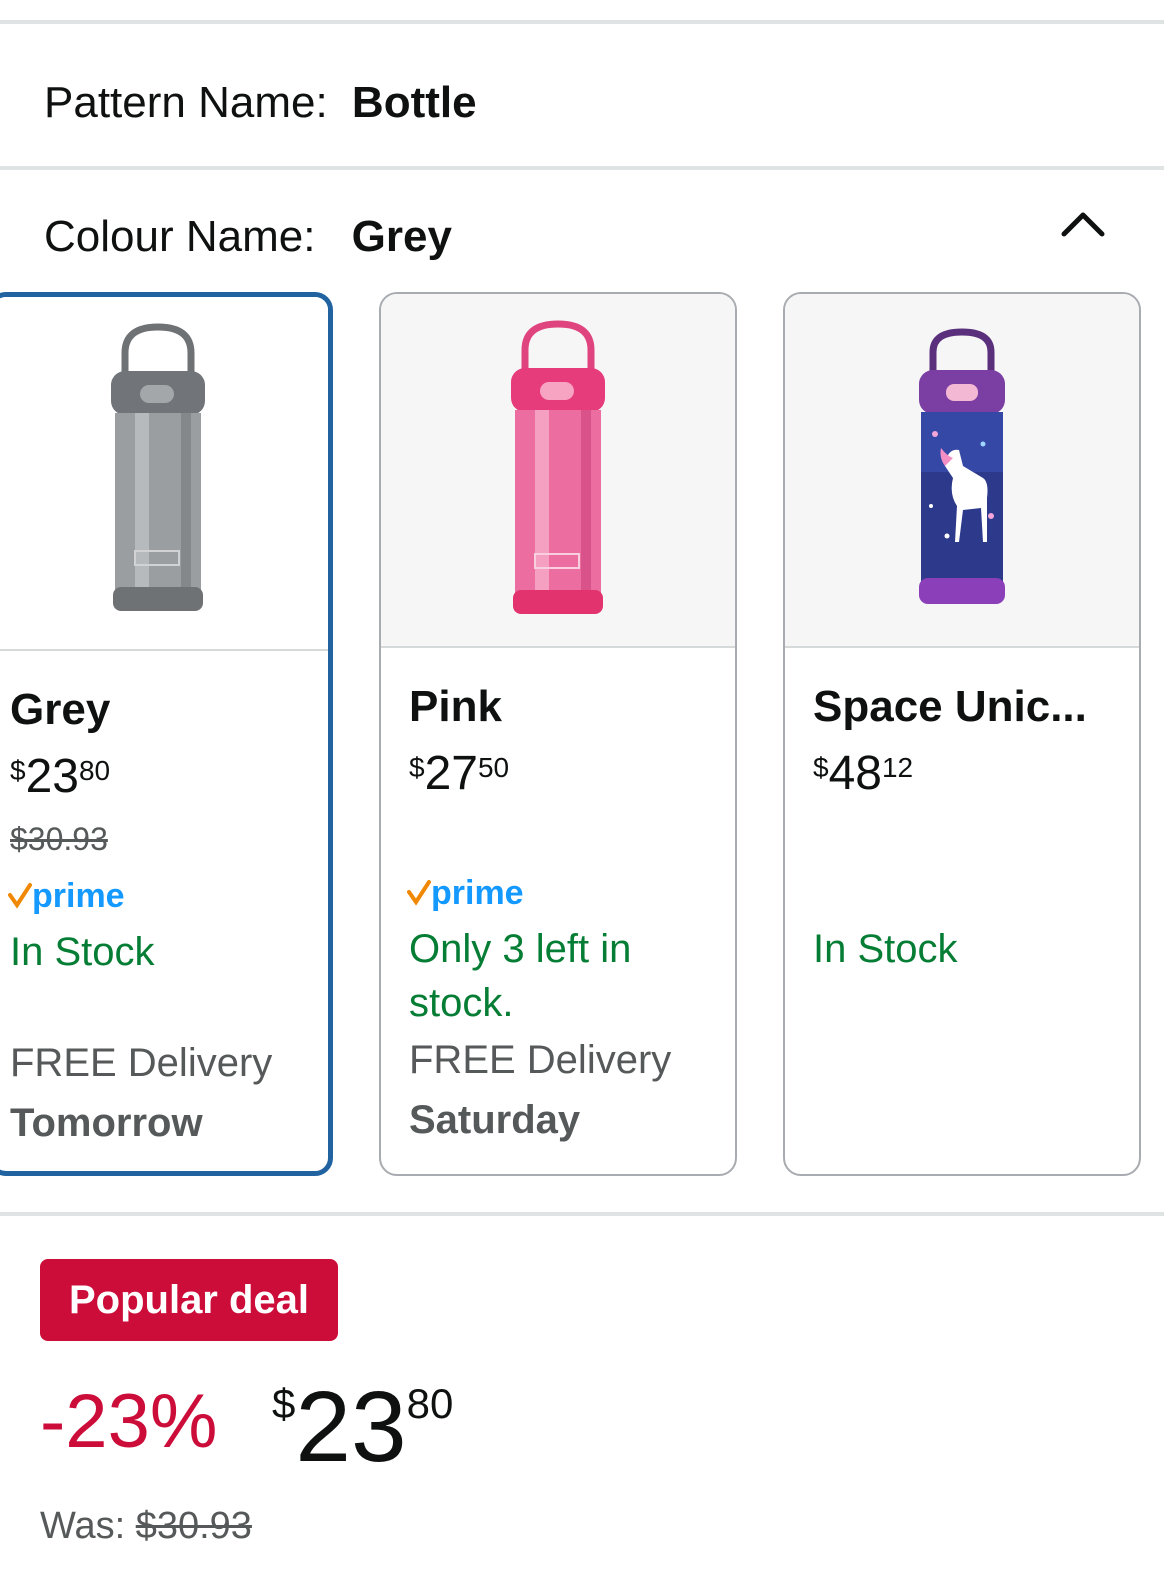 The width and height of the screenshot is (1169, 1574). I want to click on pattern-name-row: Pattern Name: Bottle, so click(260, 103).